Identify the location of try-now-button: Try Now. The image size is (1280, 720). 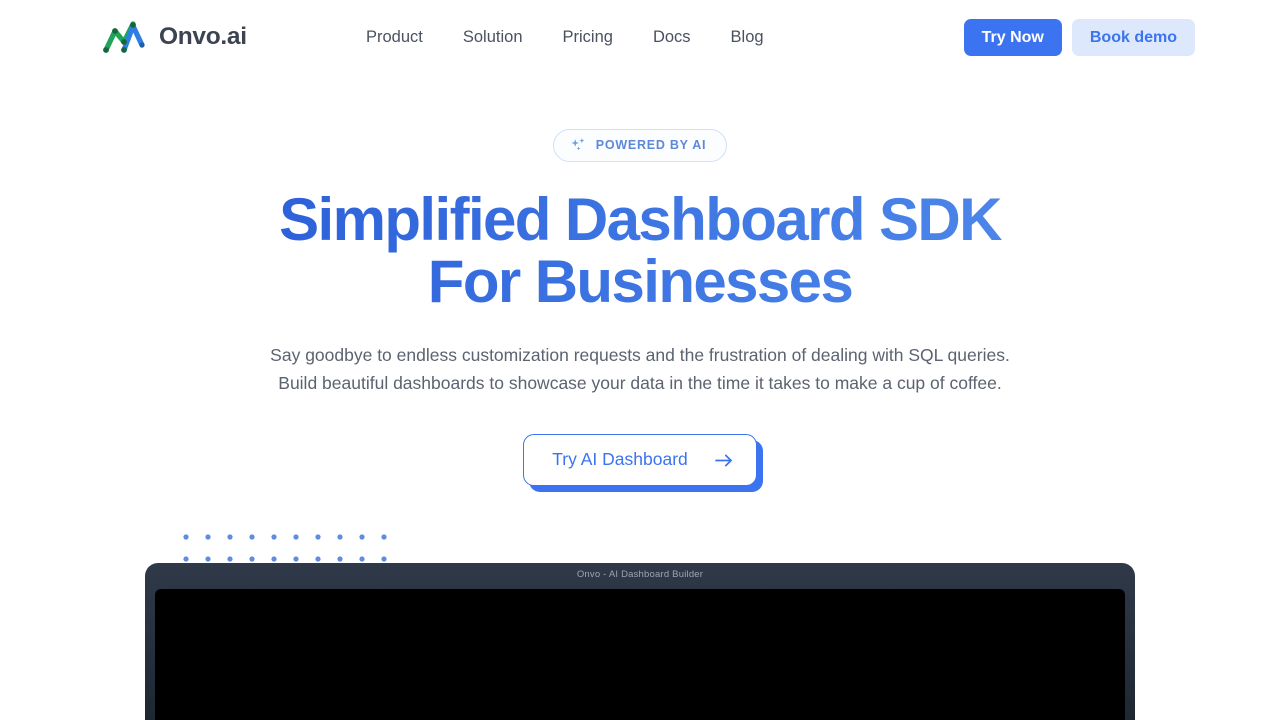
(1012, 37).